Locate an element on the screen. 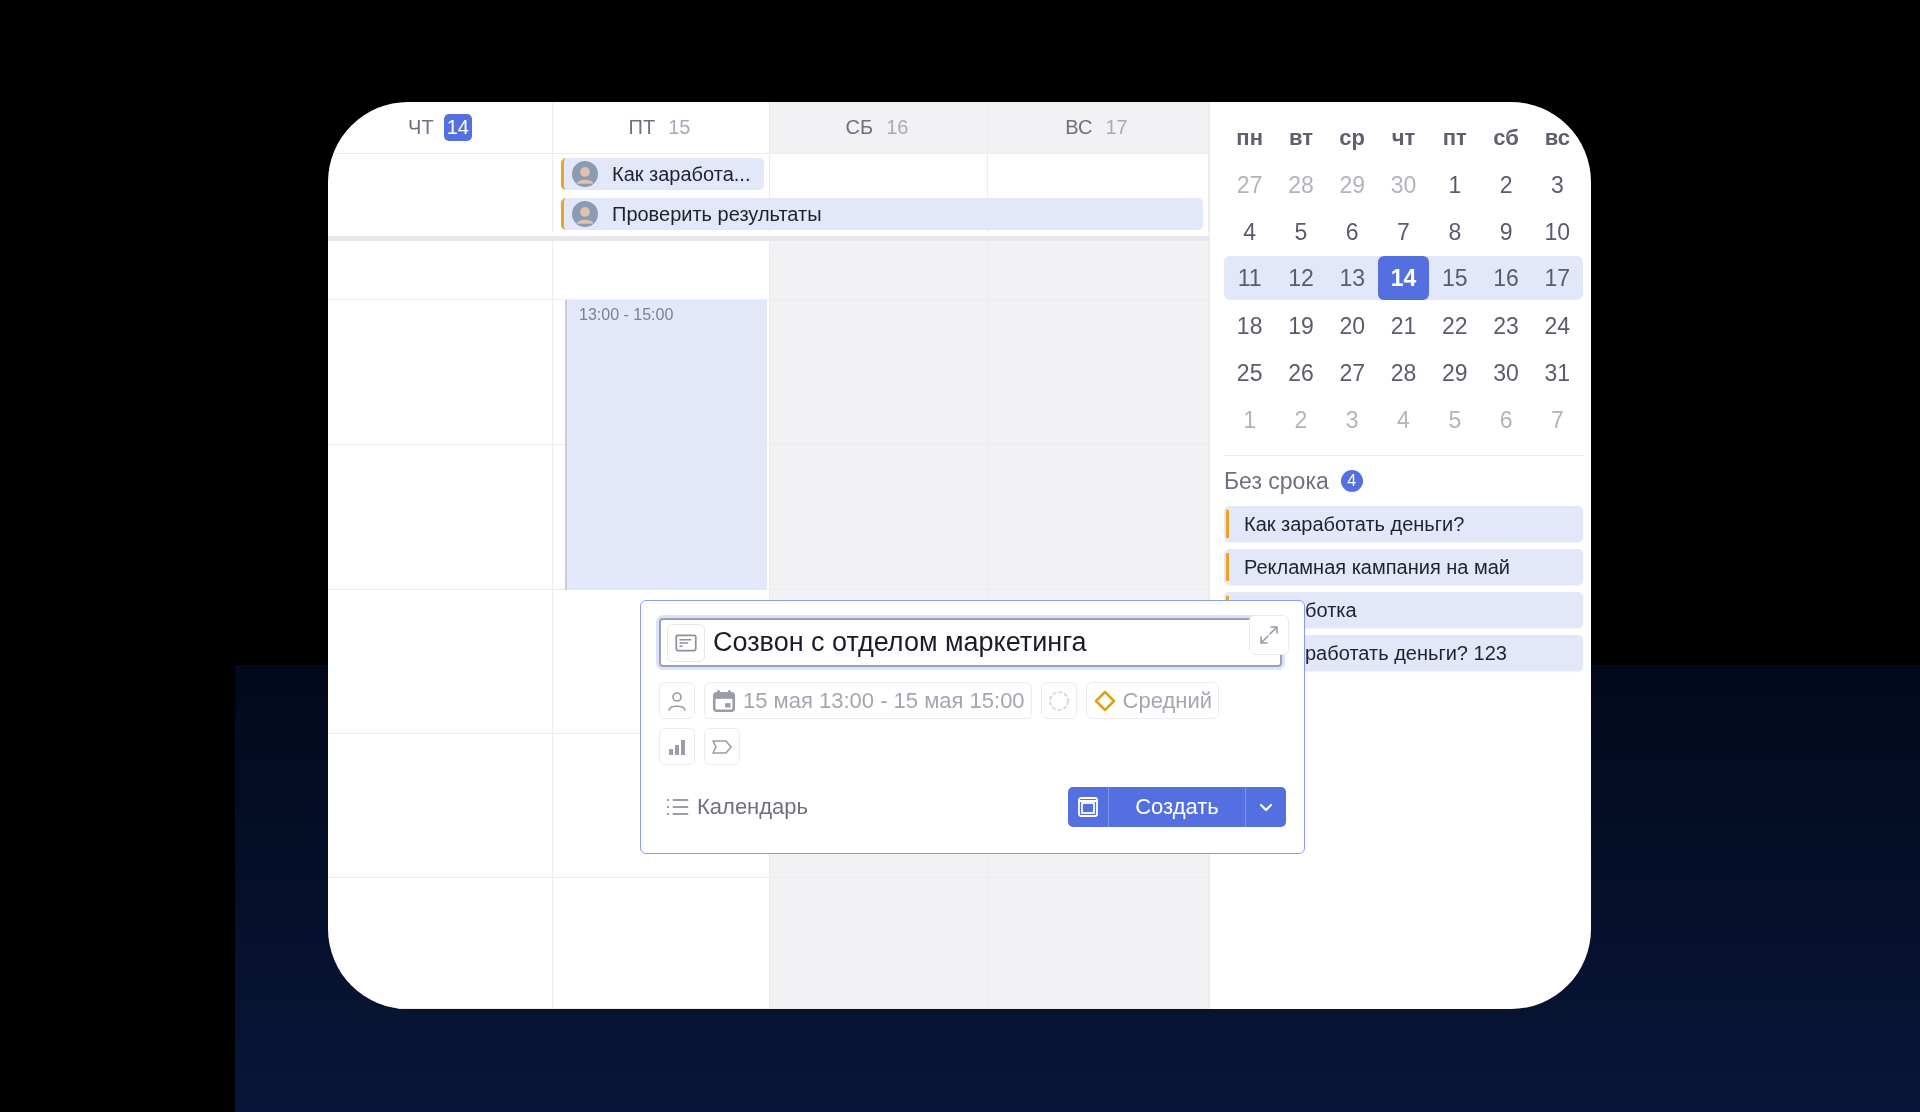  calendar-icon is located at coordinates (724, 700).